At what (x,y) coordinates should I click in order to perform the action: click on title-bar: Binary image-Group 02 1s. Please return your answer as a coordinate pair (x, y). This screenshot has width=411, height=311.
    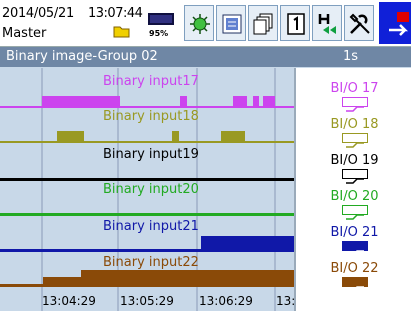
    Looking at the image, I should click on (205, 57).